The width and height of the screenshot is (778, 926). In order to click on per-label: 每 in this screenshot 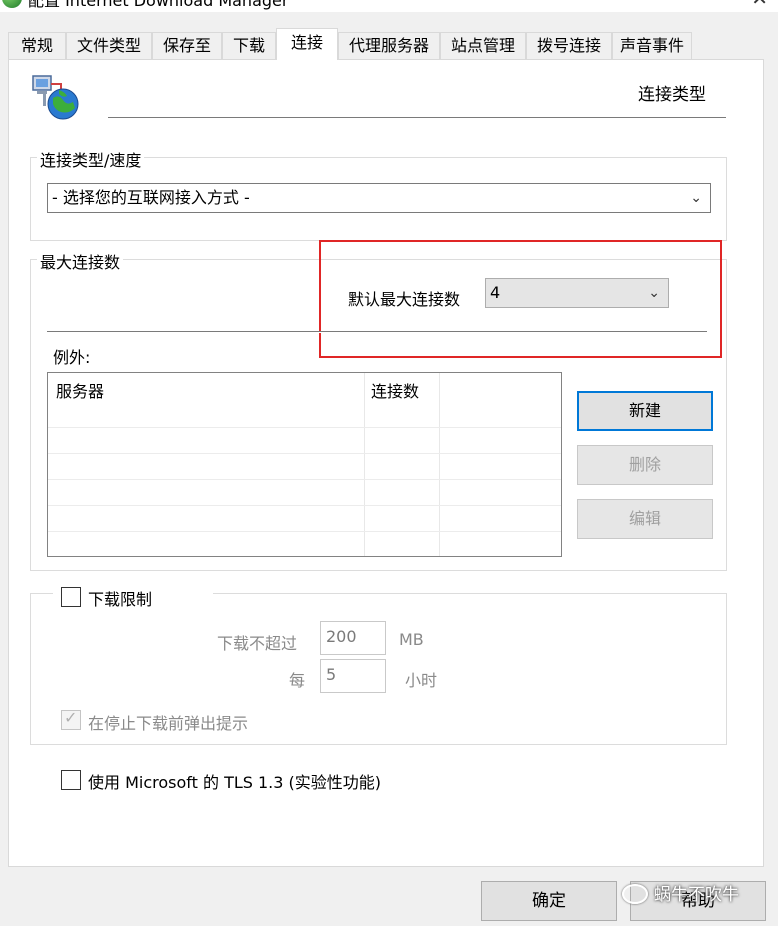, I will do `click(297, 680)`.